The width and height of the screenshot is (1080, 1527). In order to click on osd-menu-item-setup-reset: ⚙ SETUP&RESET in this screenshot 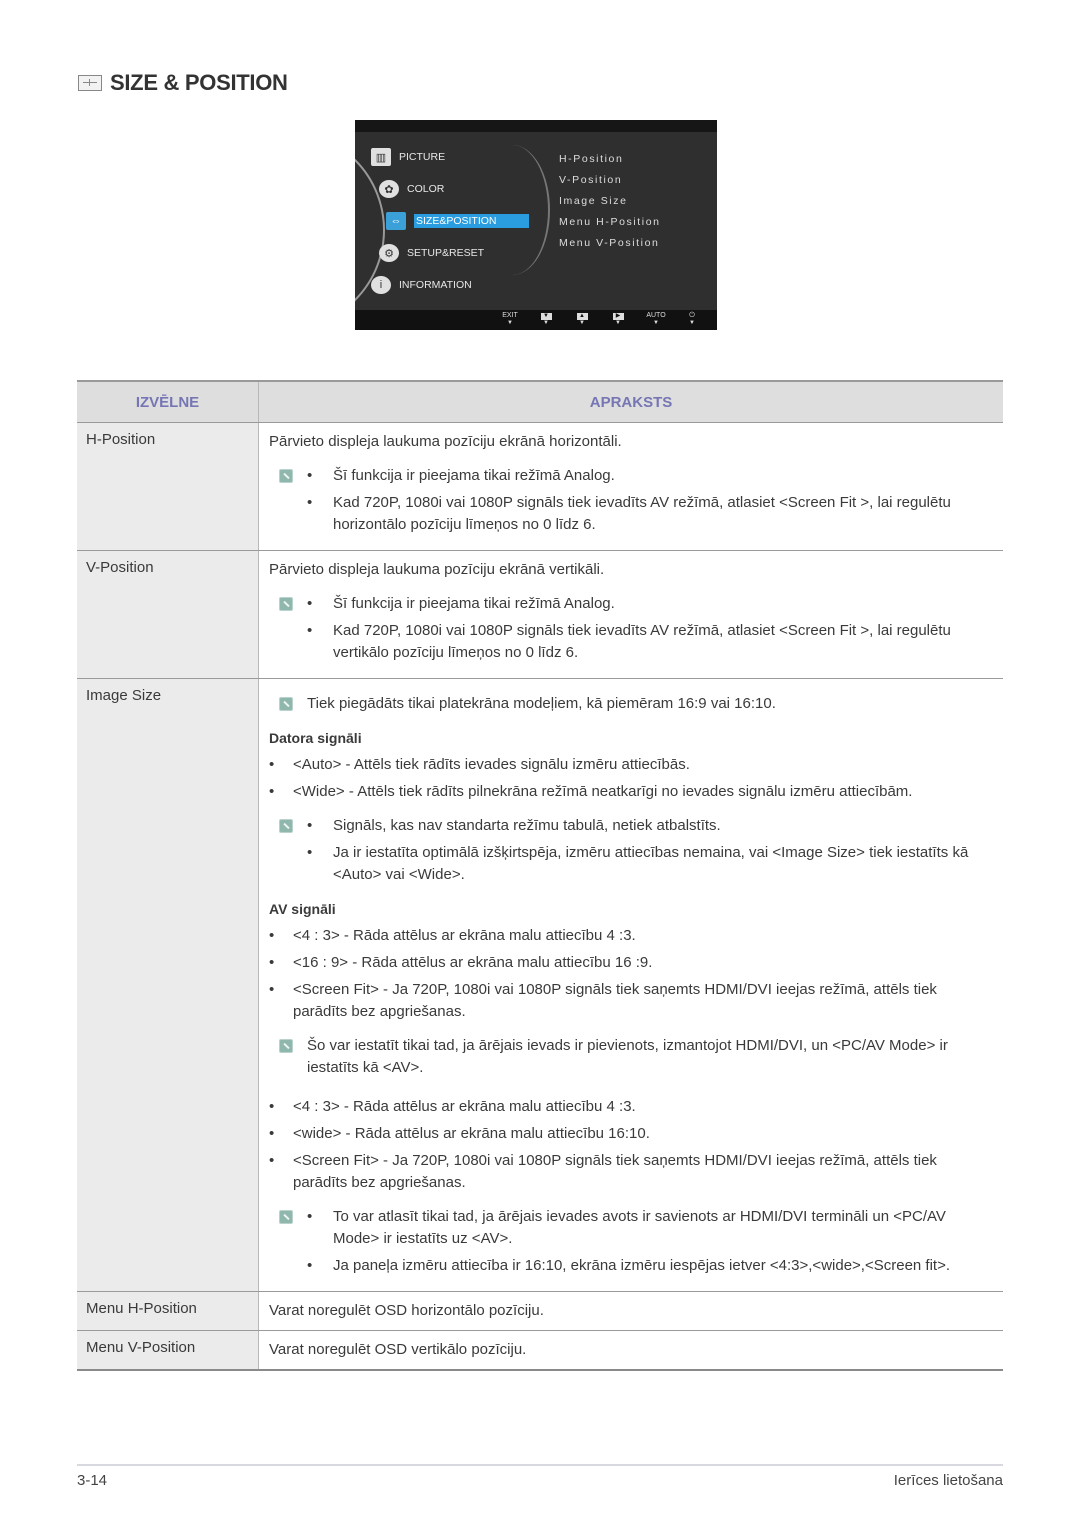, I will do `click(431, 253)`.